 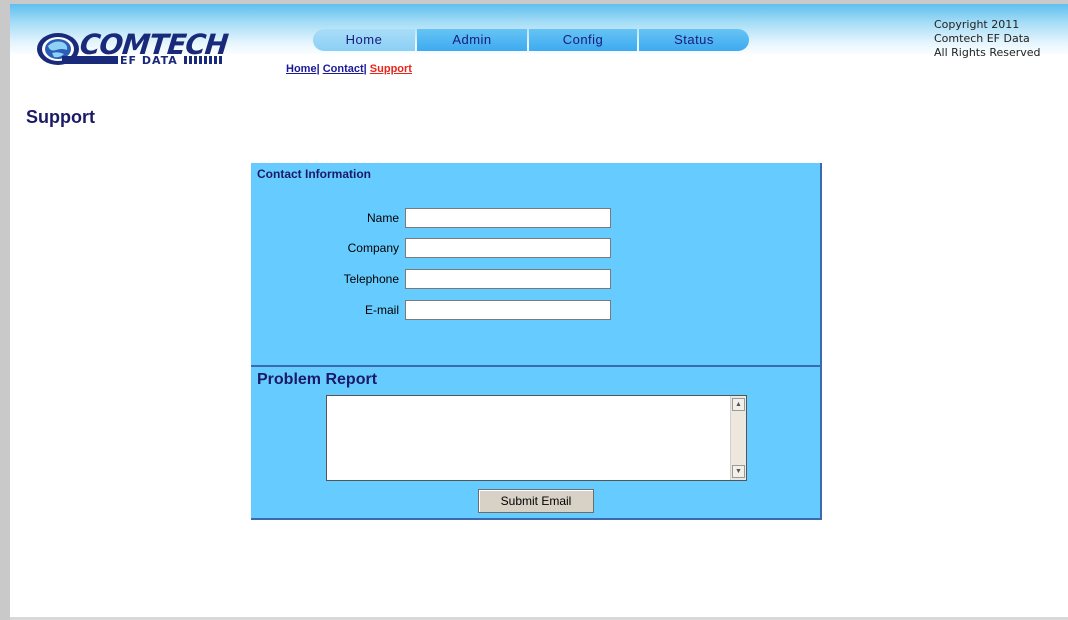 What do you see at coordinates (204, 60) in the screenshot?
I see `logo-stripes` at bounding box center [204, 60].